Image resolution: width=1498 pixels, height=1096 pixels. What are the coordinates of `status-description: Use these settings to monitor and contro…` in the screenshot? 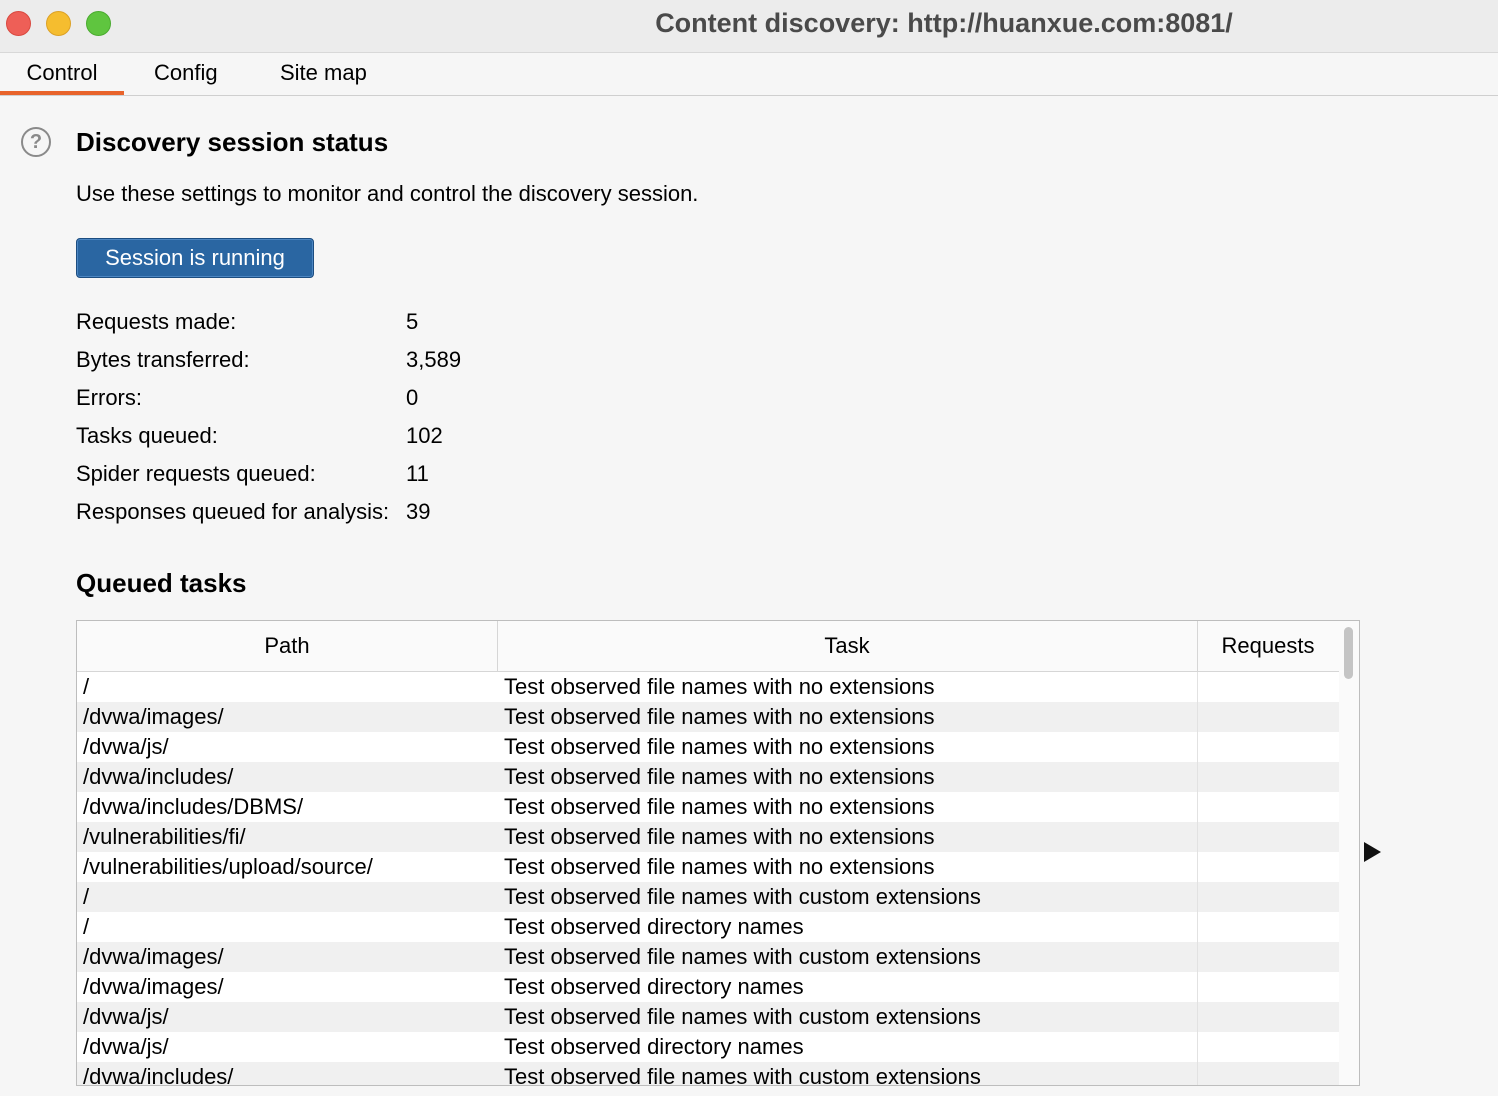 It's located at (387, 193).